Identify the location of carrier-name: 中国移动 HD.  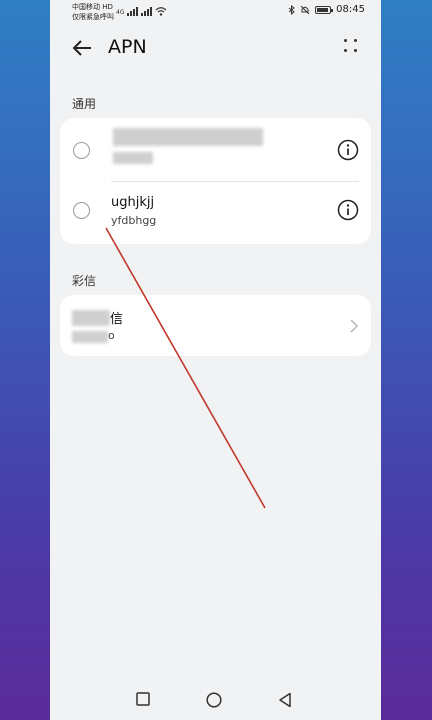
(92, 7).